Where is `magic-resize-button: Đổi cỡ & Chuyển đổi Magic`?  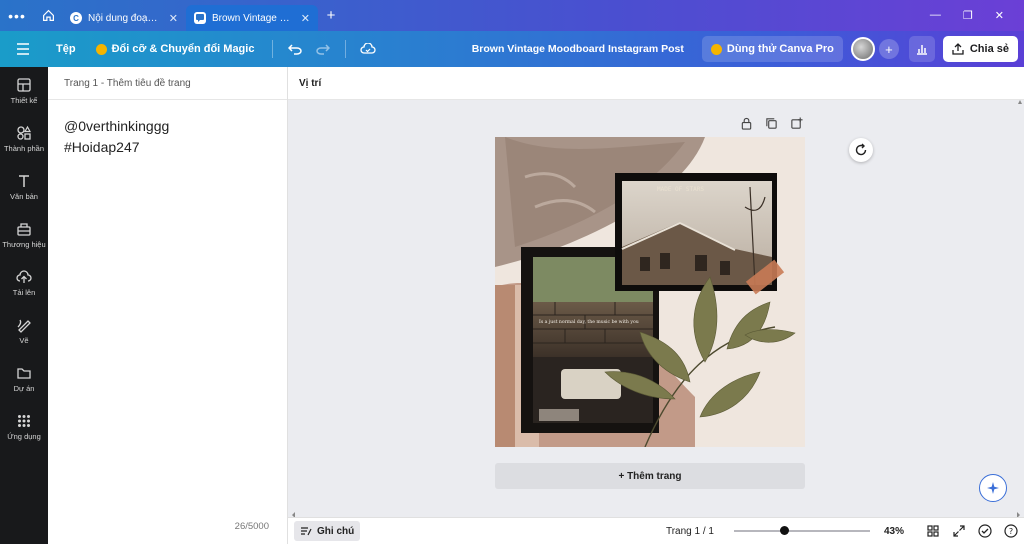 magic-resize-button: Đổi cỡ & Chuyển đổi Magic is located at coordinates (175, 49).